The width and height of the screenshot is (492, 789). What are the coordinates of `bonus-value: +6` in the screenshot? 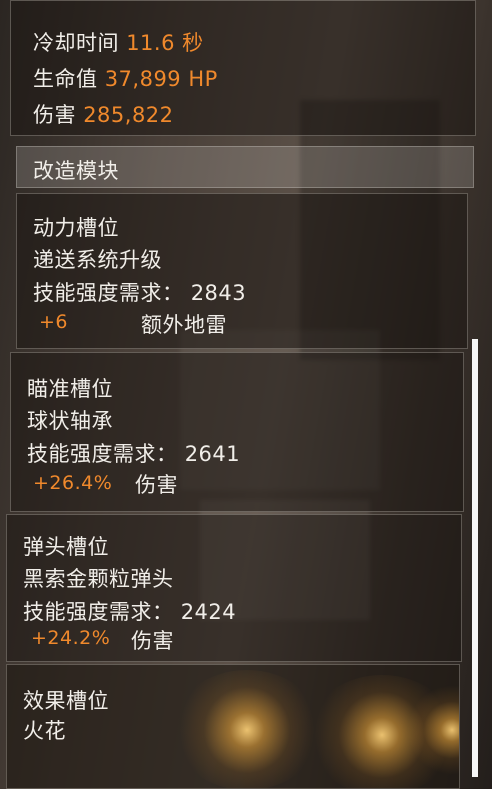 It's located at (54, 322).